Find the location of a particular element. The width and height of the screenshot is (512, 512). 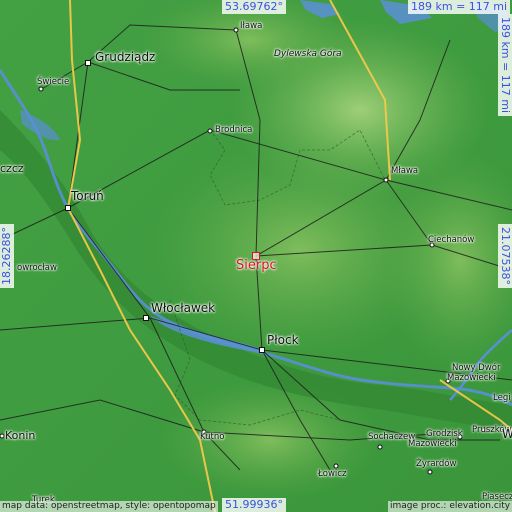

place-label-kutno: Kutno is located at coordinates (212, 437).